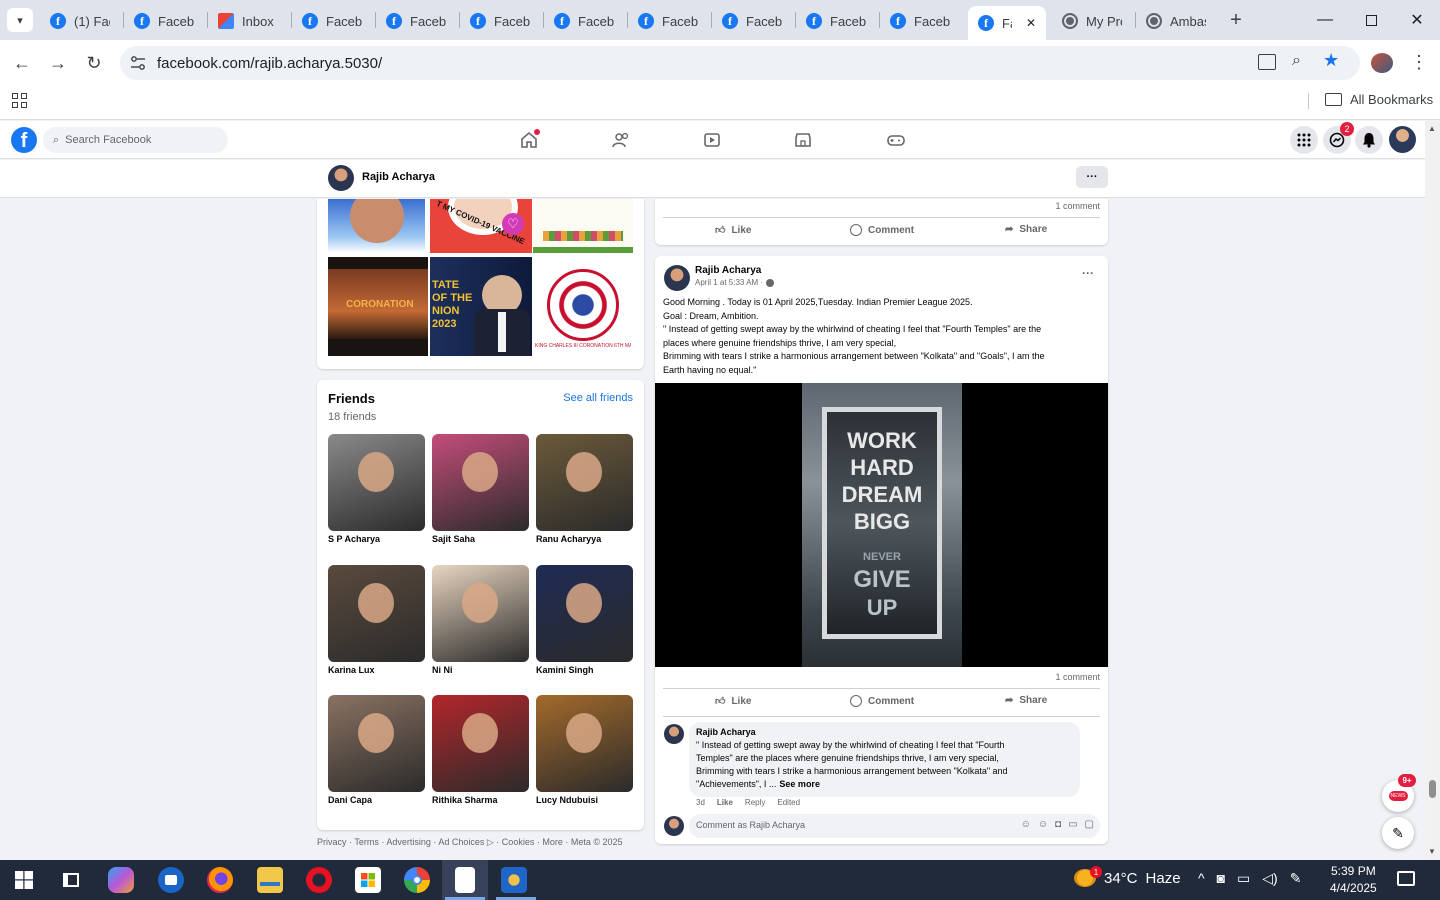 This screenshot has width=1440, height=900. What do you see at coordinates (1058, 824) in the screenshot?
I see `camera-icon: ◘` at bounding box center [1058, 824].